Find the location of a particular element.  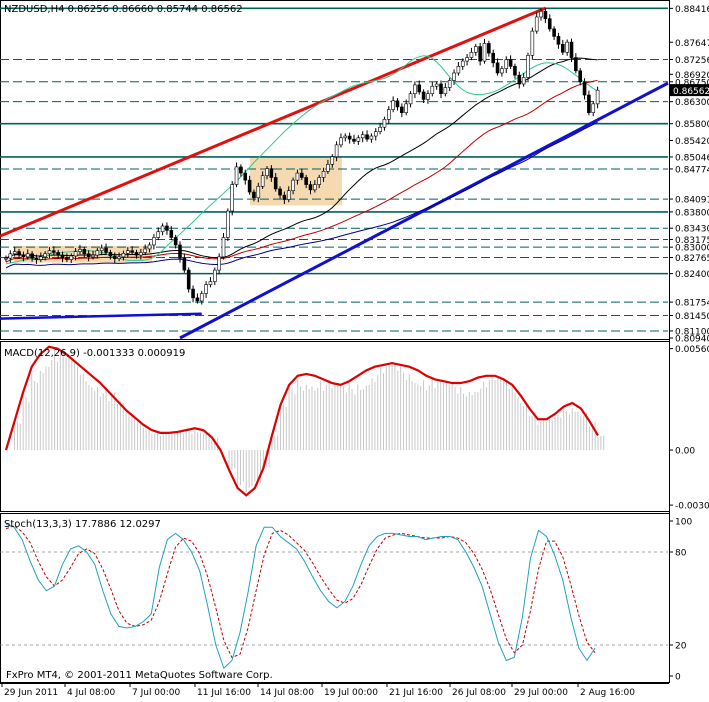

stoch-tick-label: 0 is located at coordinates (678, 678).